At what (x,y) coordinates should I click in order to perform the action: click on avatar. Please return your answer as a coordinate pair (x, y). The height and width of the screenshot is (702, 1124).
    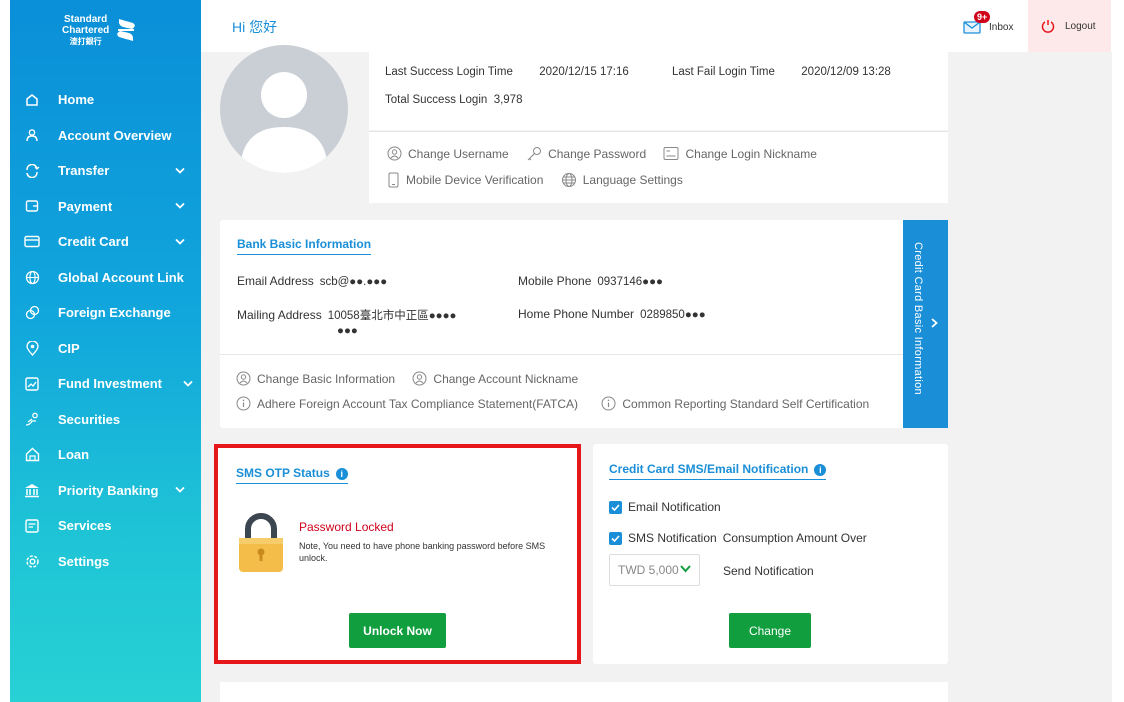
    Looking at the image, I should click on (284, 109).